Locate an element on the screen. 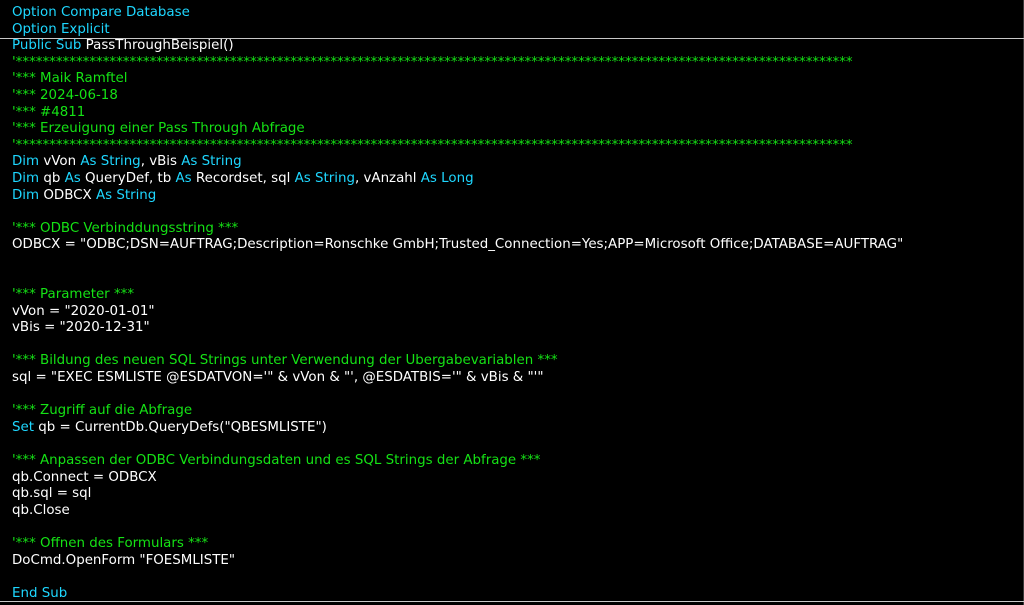 The width and height of the screenshot is (1024, 605). code-line: Dim vVon As String, vBis As String is located at coordinates (515, 162).